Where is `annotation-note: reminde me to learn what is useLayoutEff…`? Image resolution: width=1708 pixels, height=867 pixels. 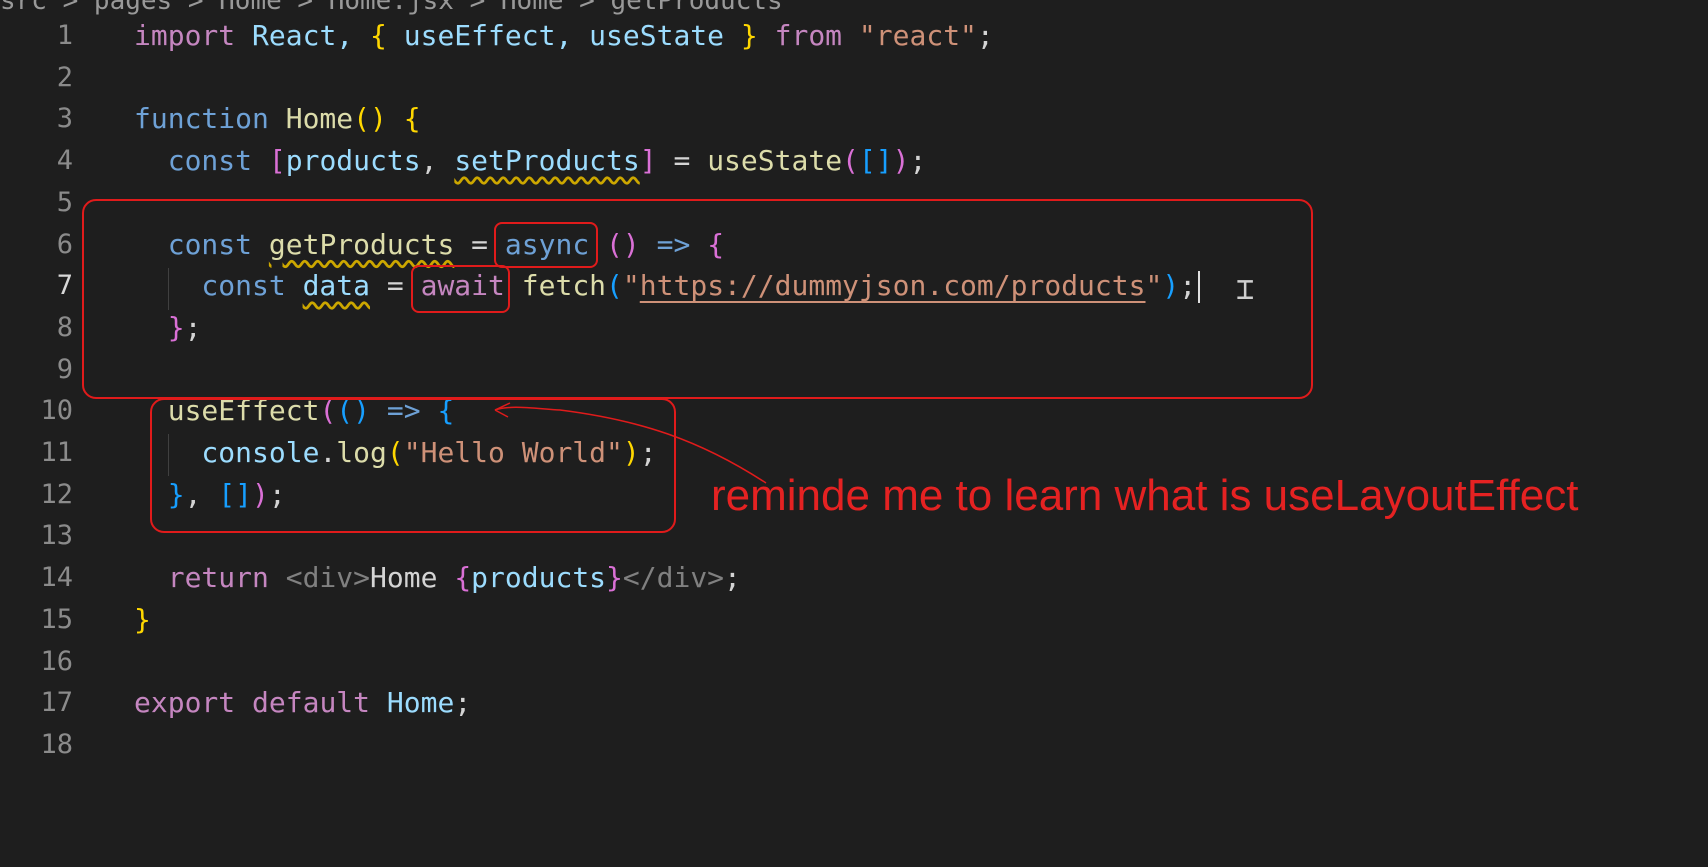
annotation-note: reminde me to learn what is useLayoutEff… is located at coordinates (1145, 495).